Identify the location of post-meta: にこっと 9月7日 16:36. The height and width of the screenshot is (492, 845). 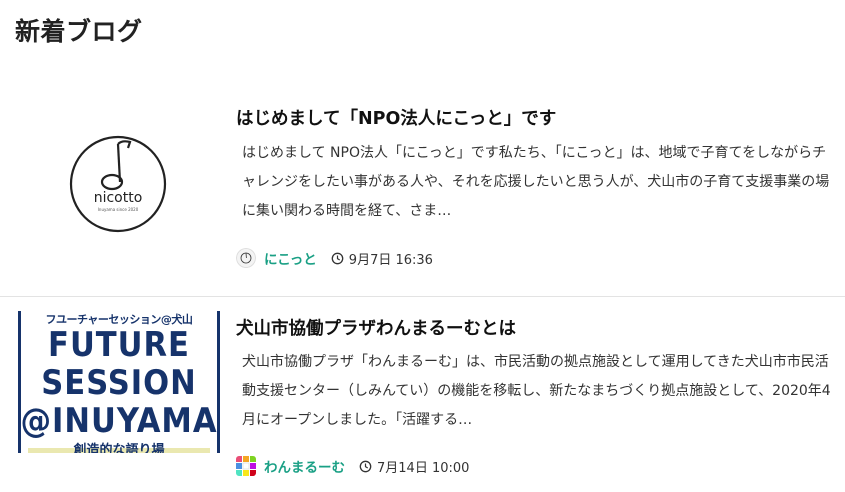
(334, 258).